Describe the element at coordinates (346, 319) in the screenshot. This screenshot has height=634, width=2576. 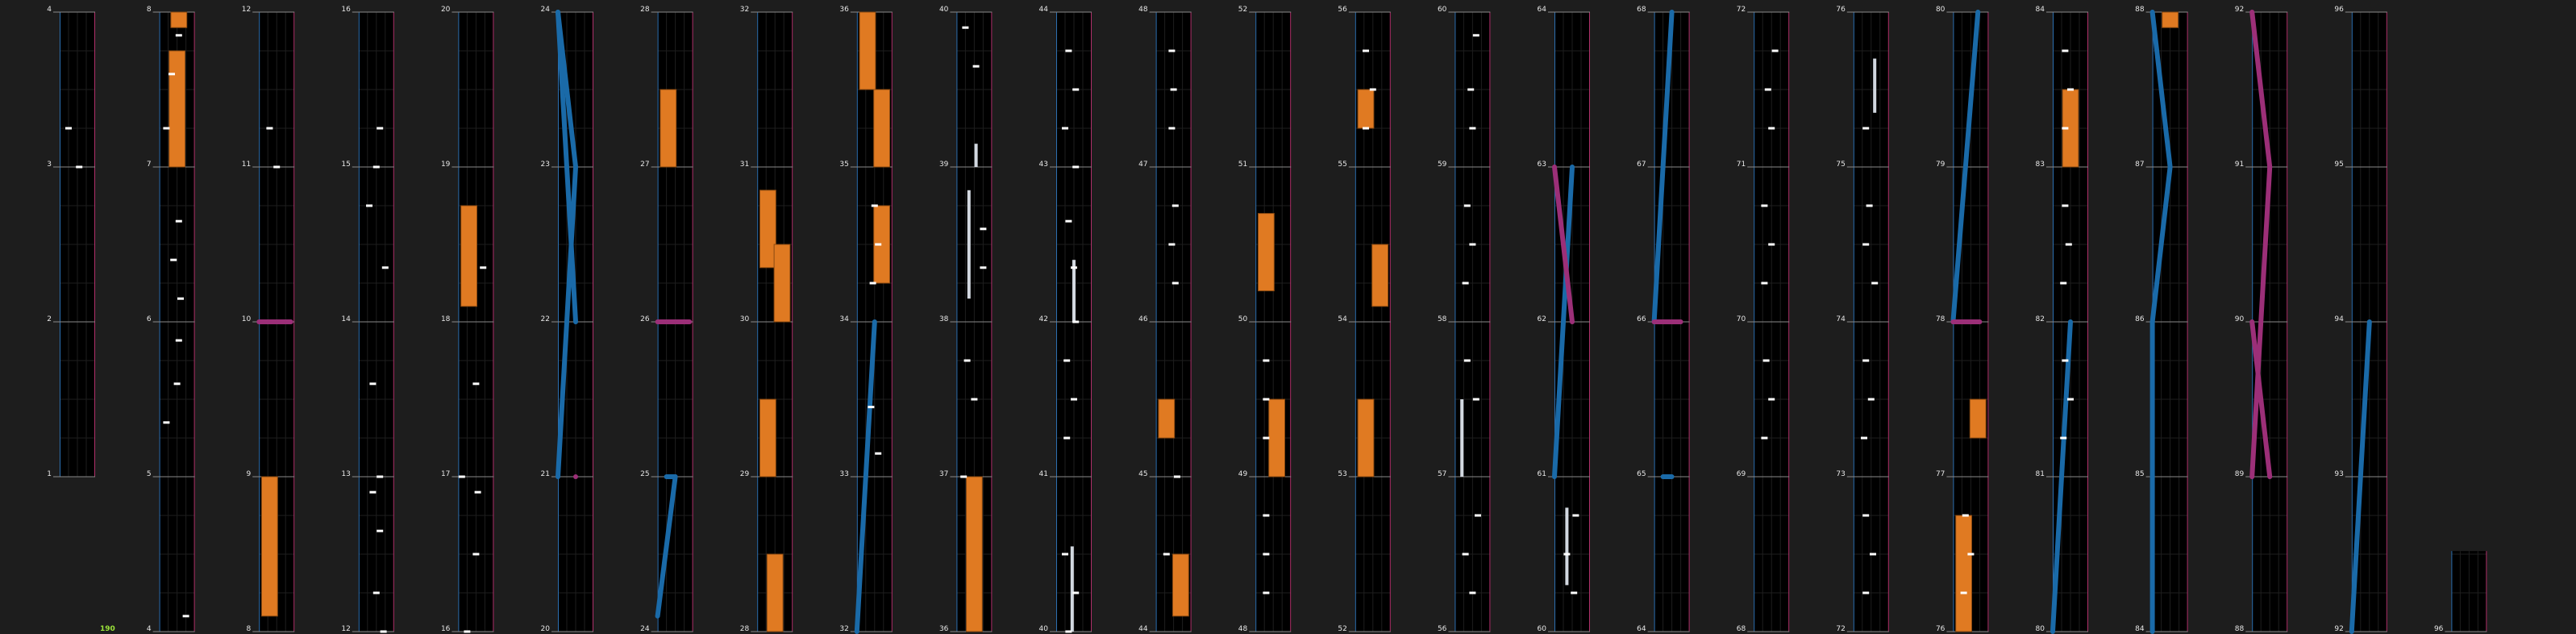
I see `measure-number: 14` at that location.